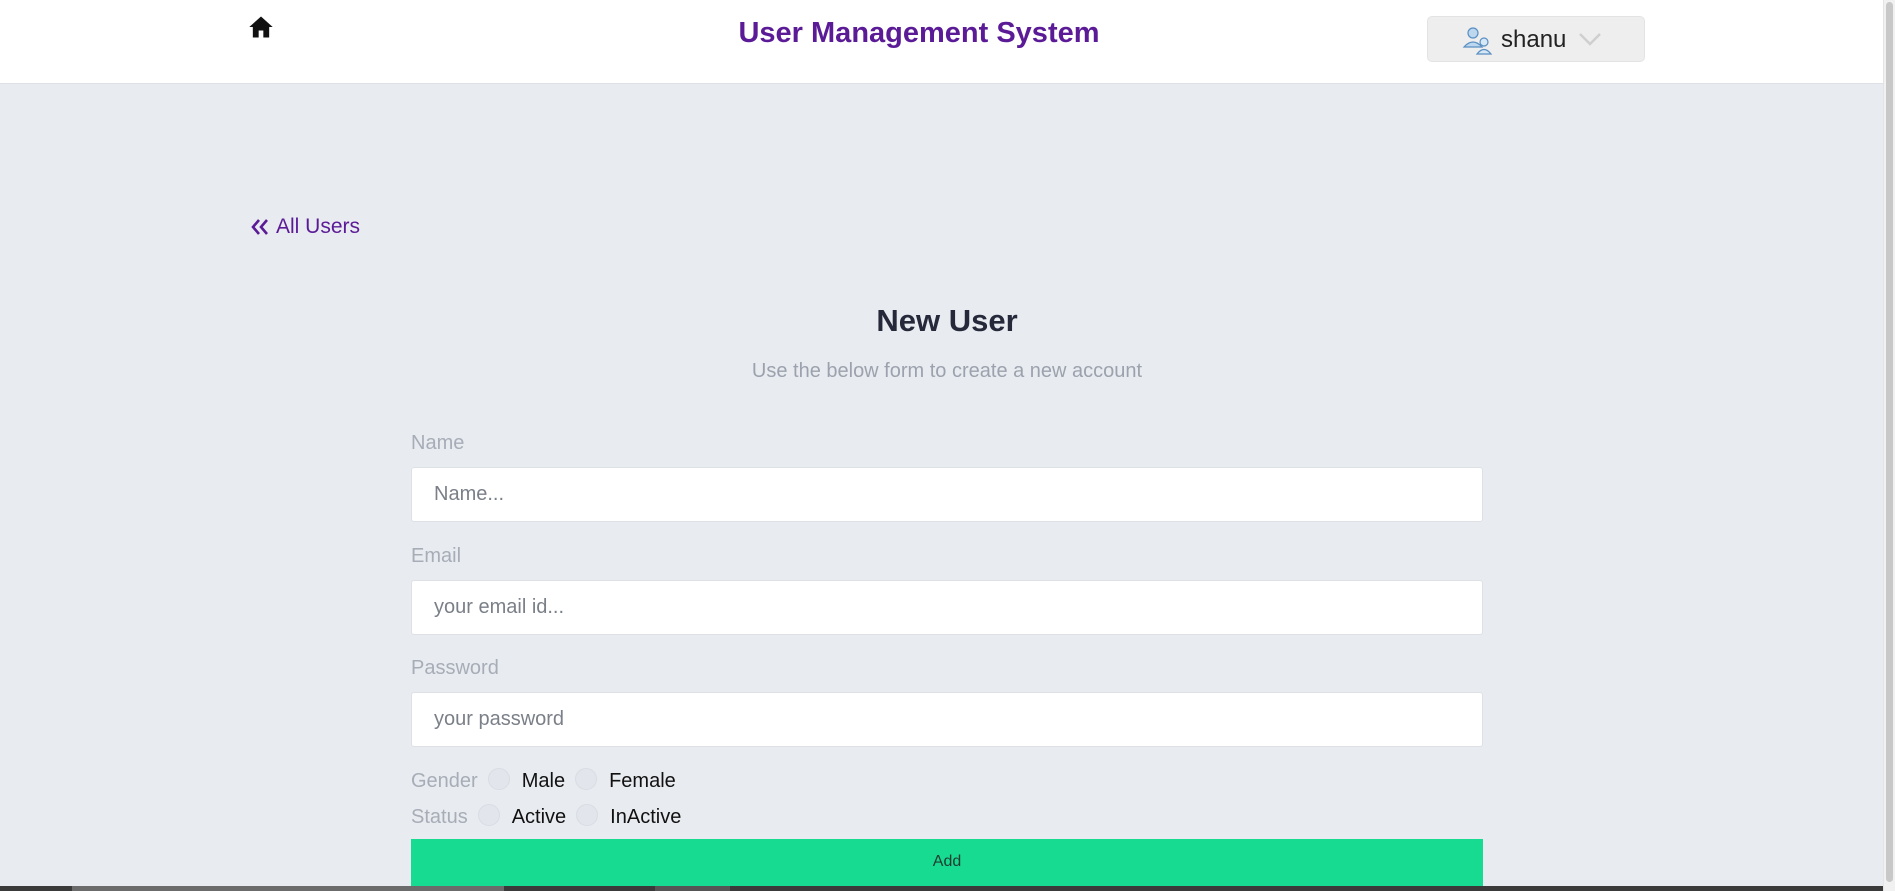 This screenshot has height=891, width=1895. I want to click on vertical-scrollbar, so click(1889, 445).